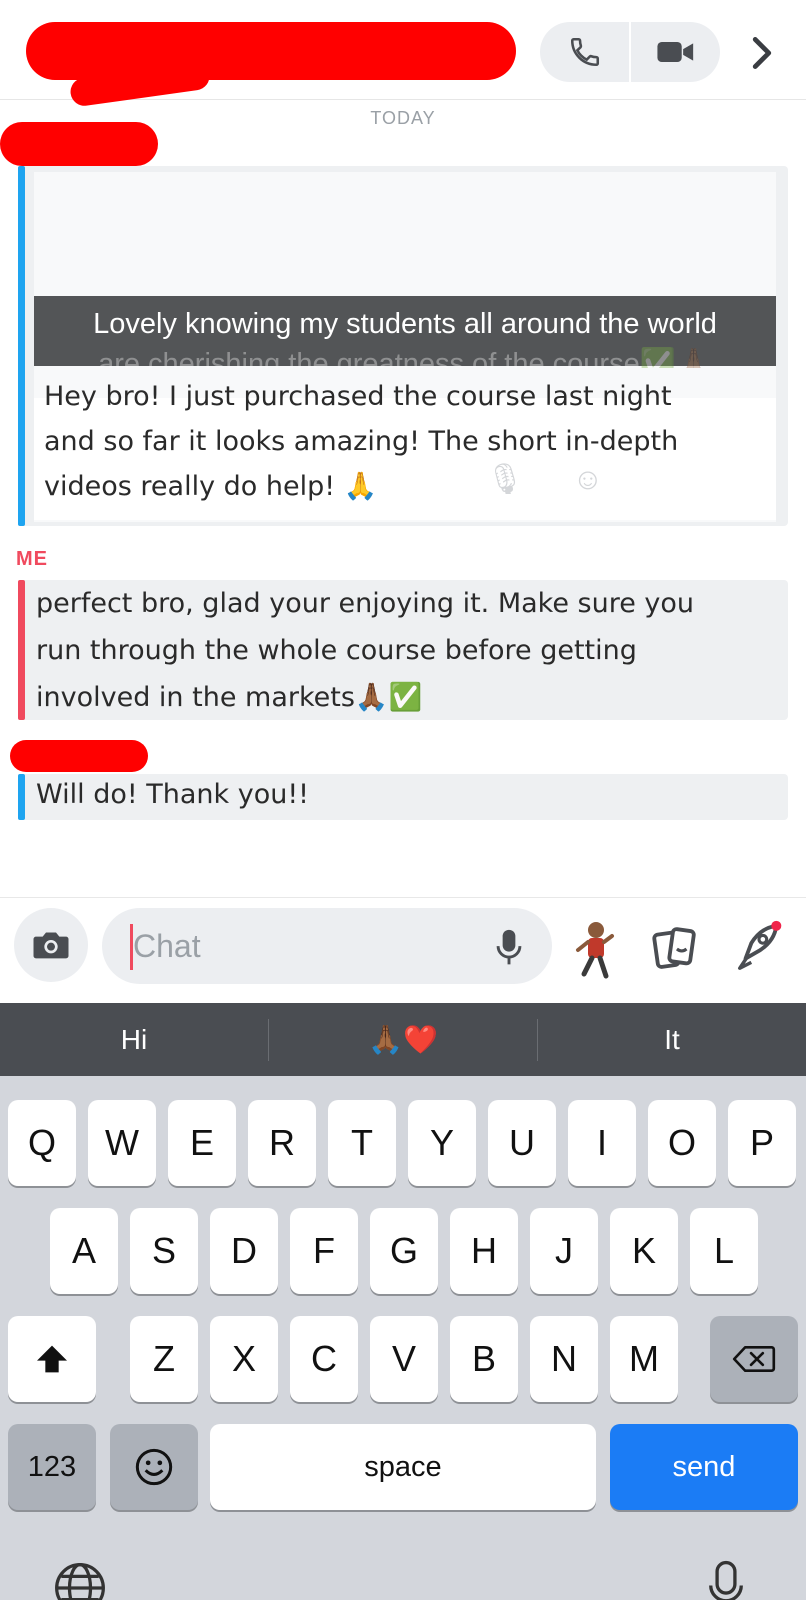 Image resolution: width=806 pixels, height=1600 pixels. What do you see at coordinates (602, 1143) in the screenshot?
I see `key-i: I` at bounding box center [602, 1143].